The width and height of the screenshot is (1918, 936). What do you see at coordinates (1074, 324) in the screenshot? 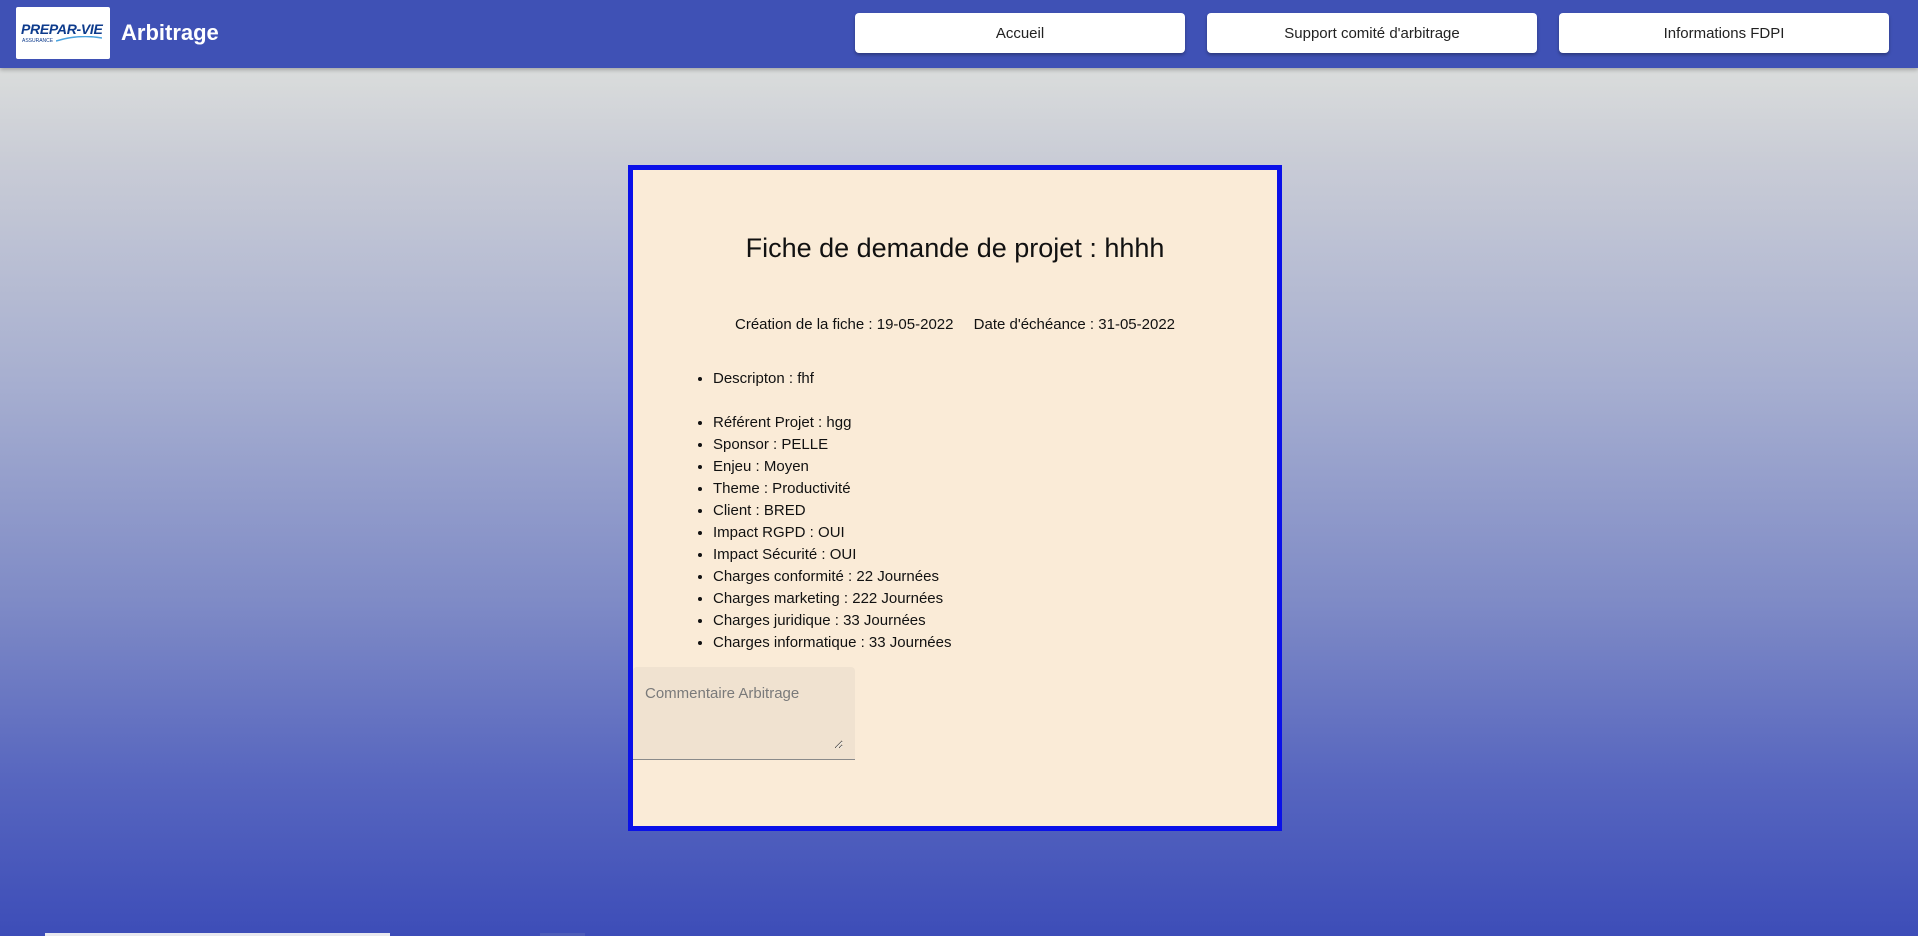
I see `due-date: Date d'échéance : 31-05-2022` at bounding box center [1074, 324].